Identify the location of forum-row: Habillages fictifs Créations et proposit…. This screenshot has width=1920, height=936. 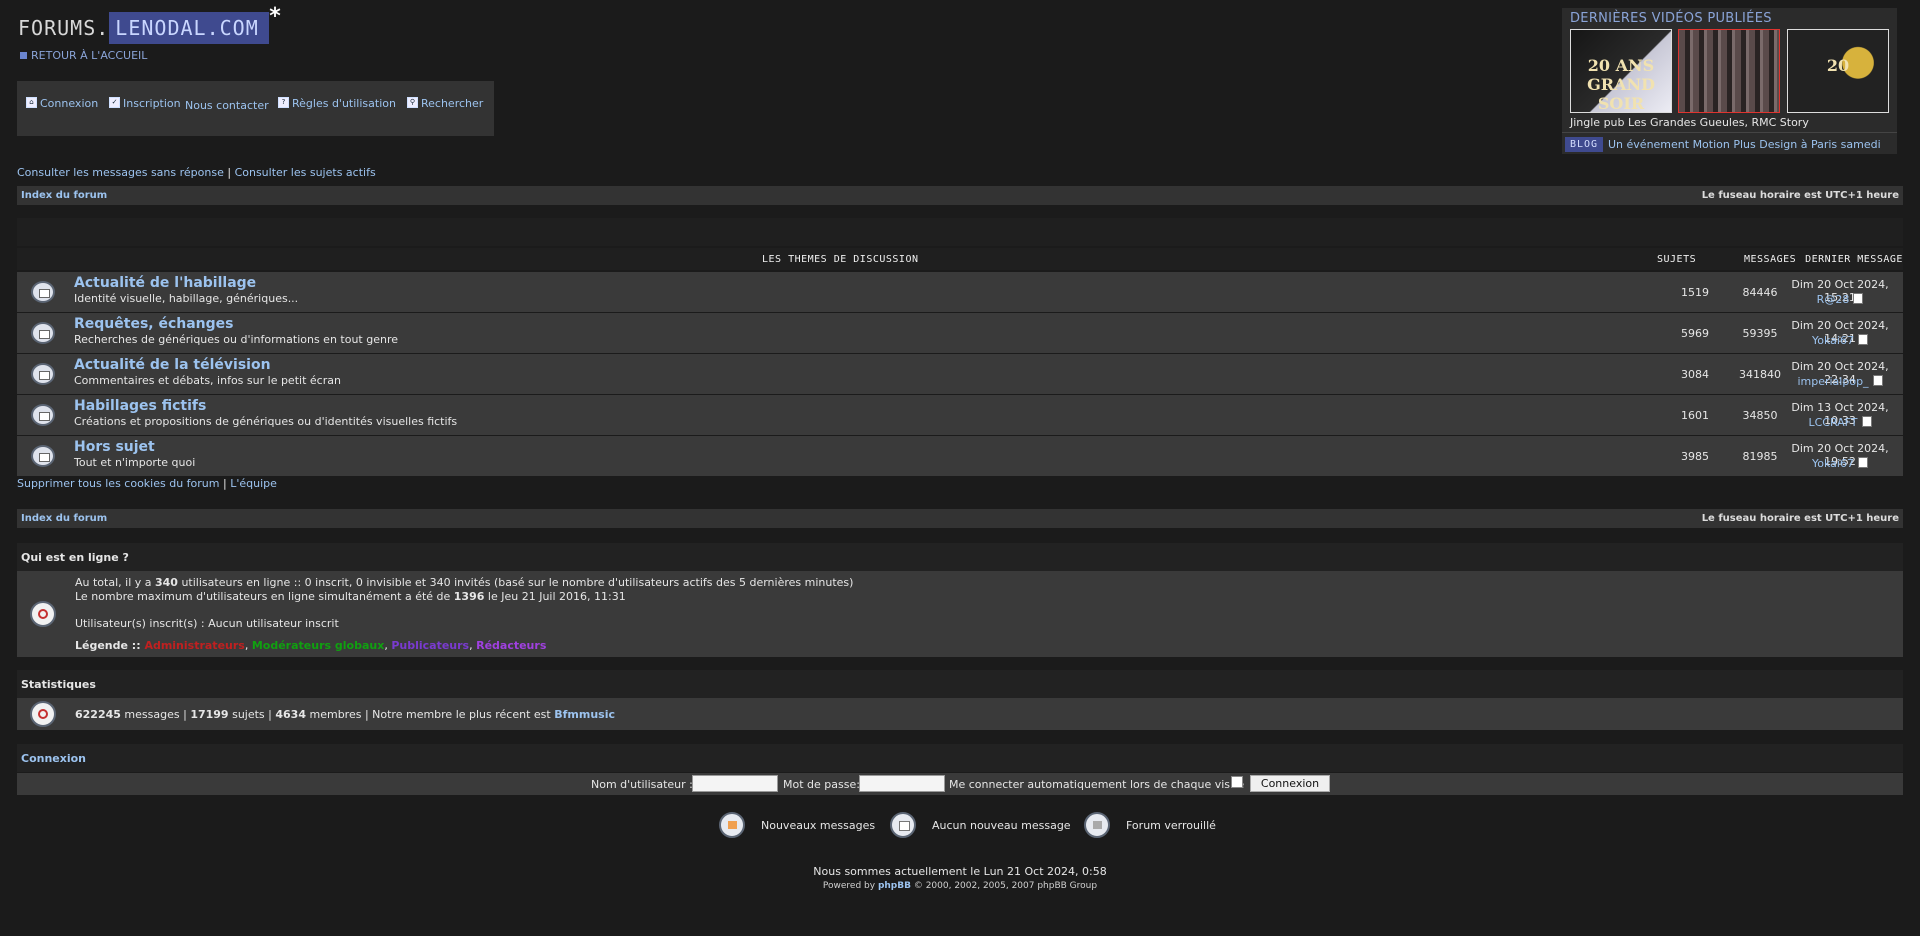
(960, 415).